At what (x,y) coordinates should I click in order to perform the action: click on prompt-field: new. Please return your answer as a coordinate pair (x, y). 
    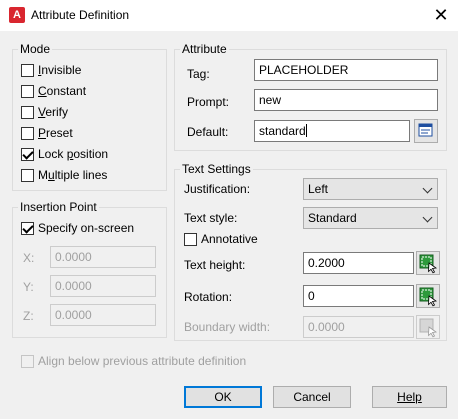
    Looking at the image, I should click on (346, 100).